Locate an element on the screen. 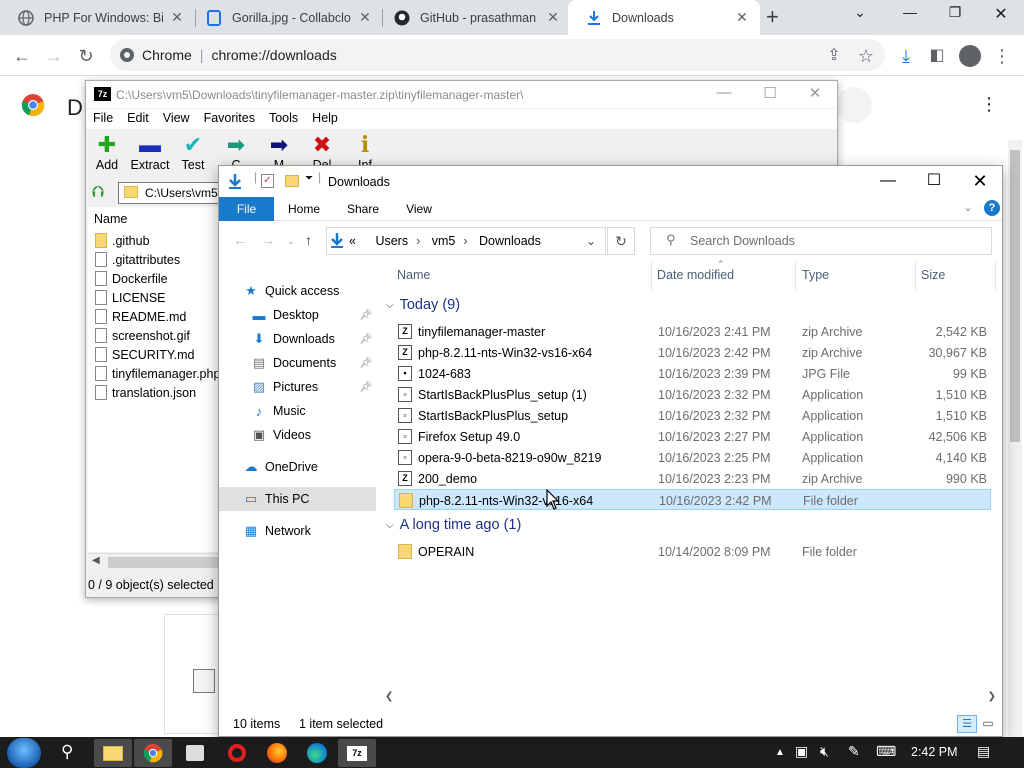  scroll-left-icon: ◀ is located at coordinates (96, 560).